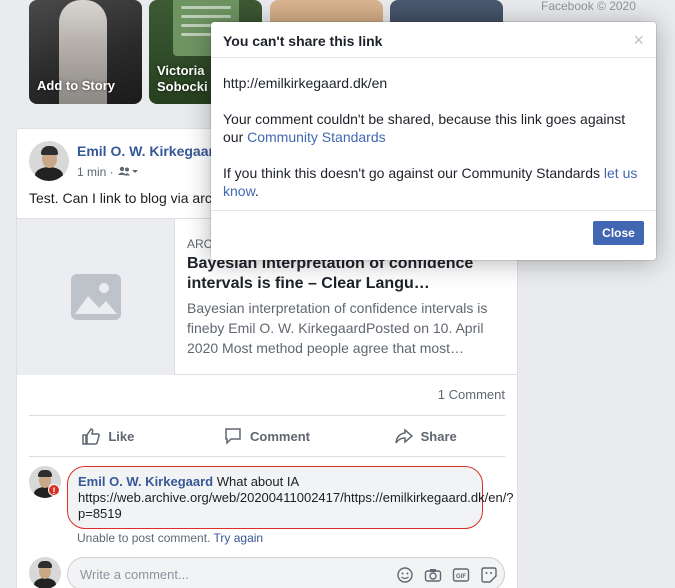 This screenshot has height=588, width=675. I want to click on thumbs-up-icon, so click(91, 436).